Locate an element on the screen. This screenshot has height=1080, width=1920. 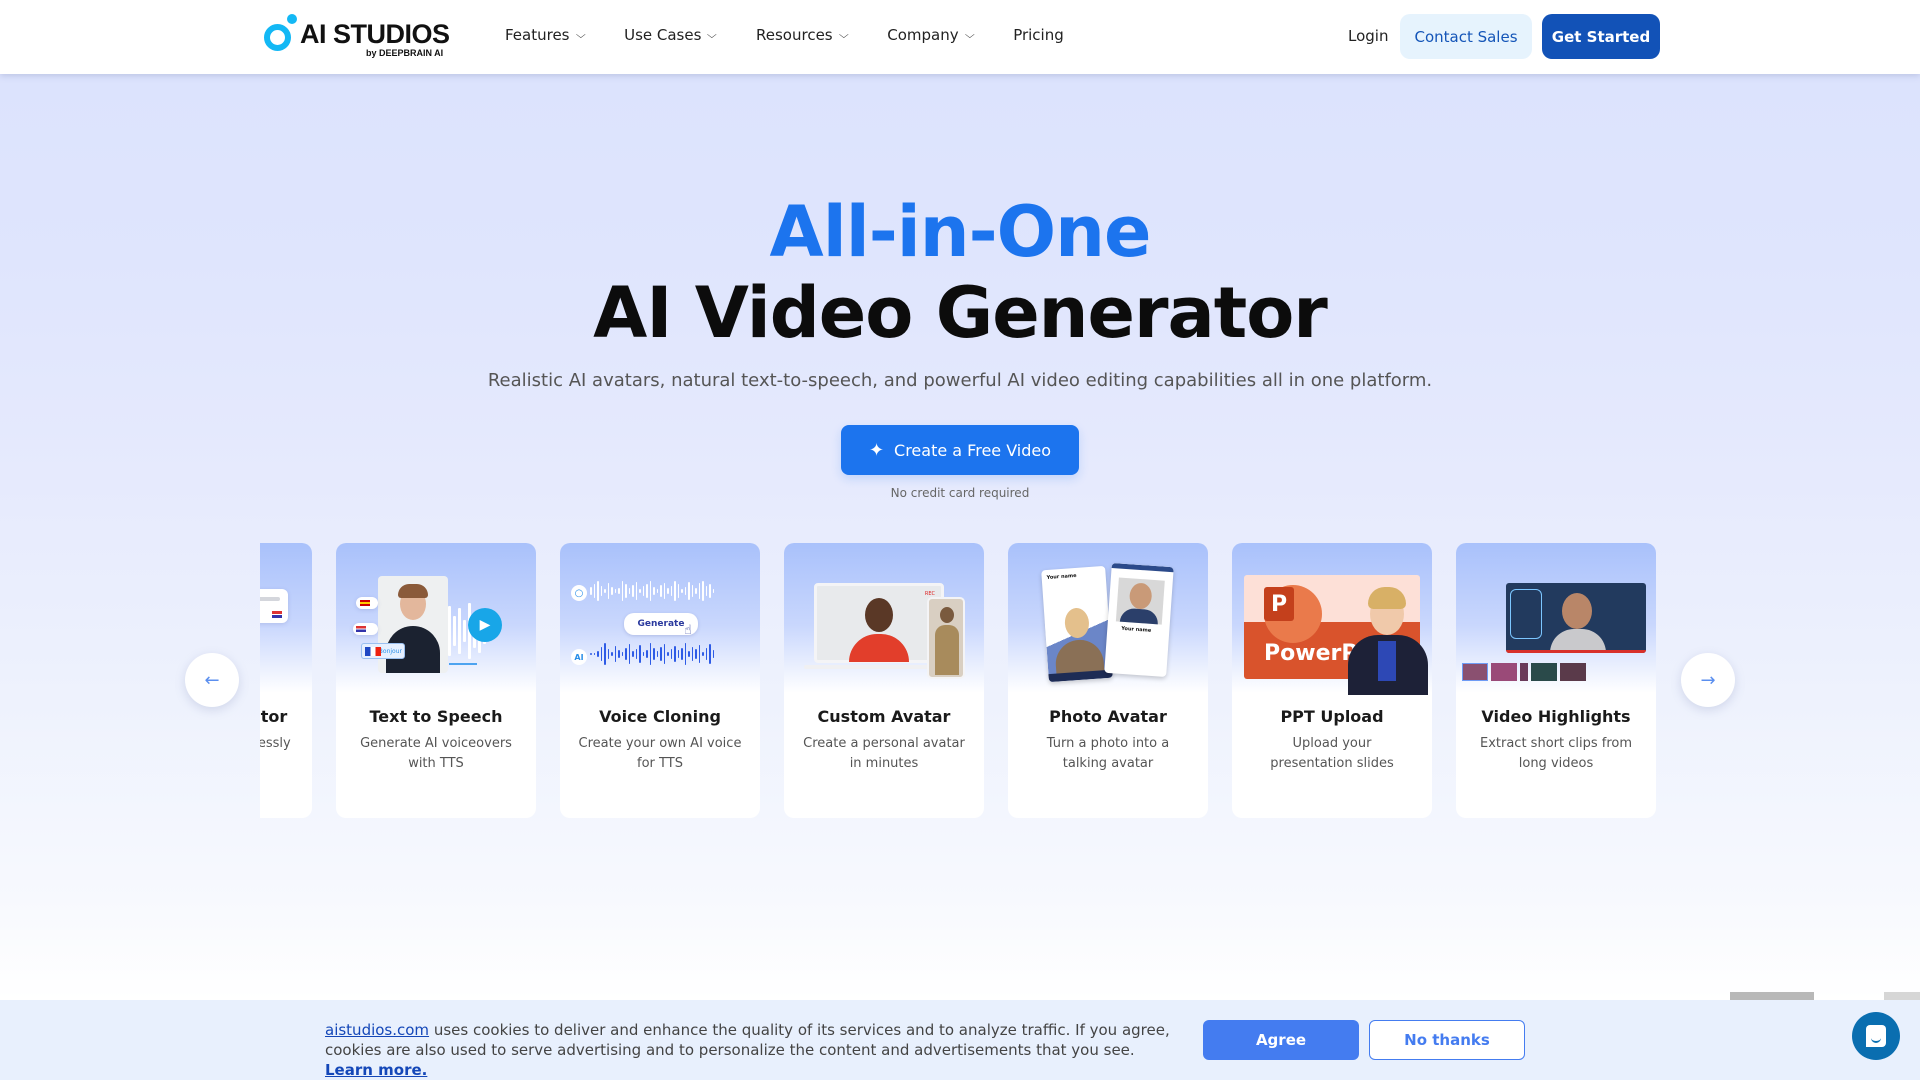
card-description: Create your own AI voice for TTS is located at coordinates (660, 753).